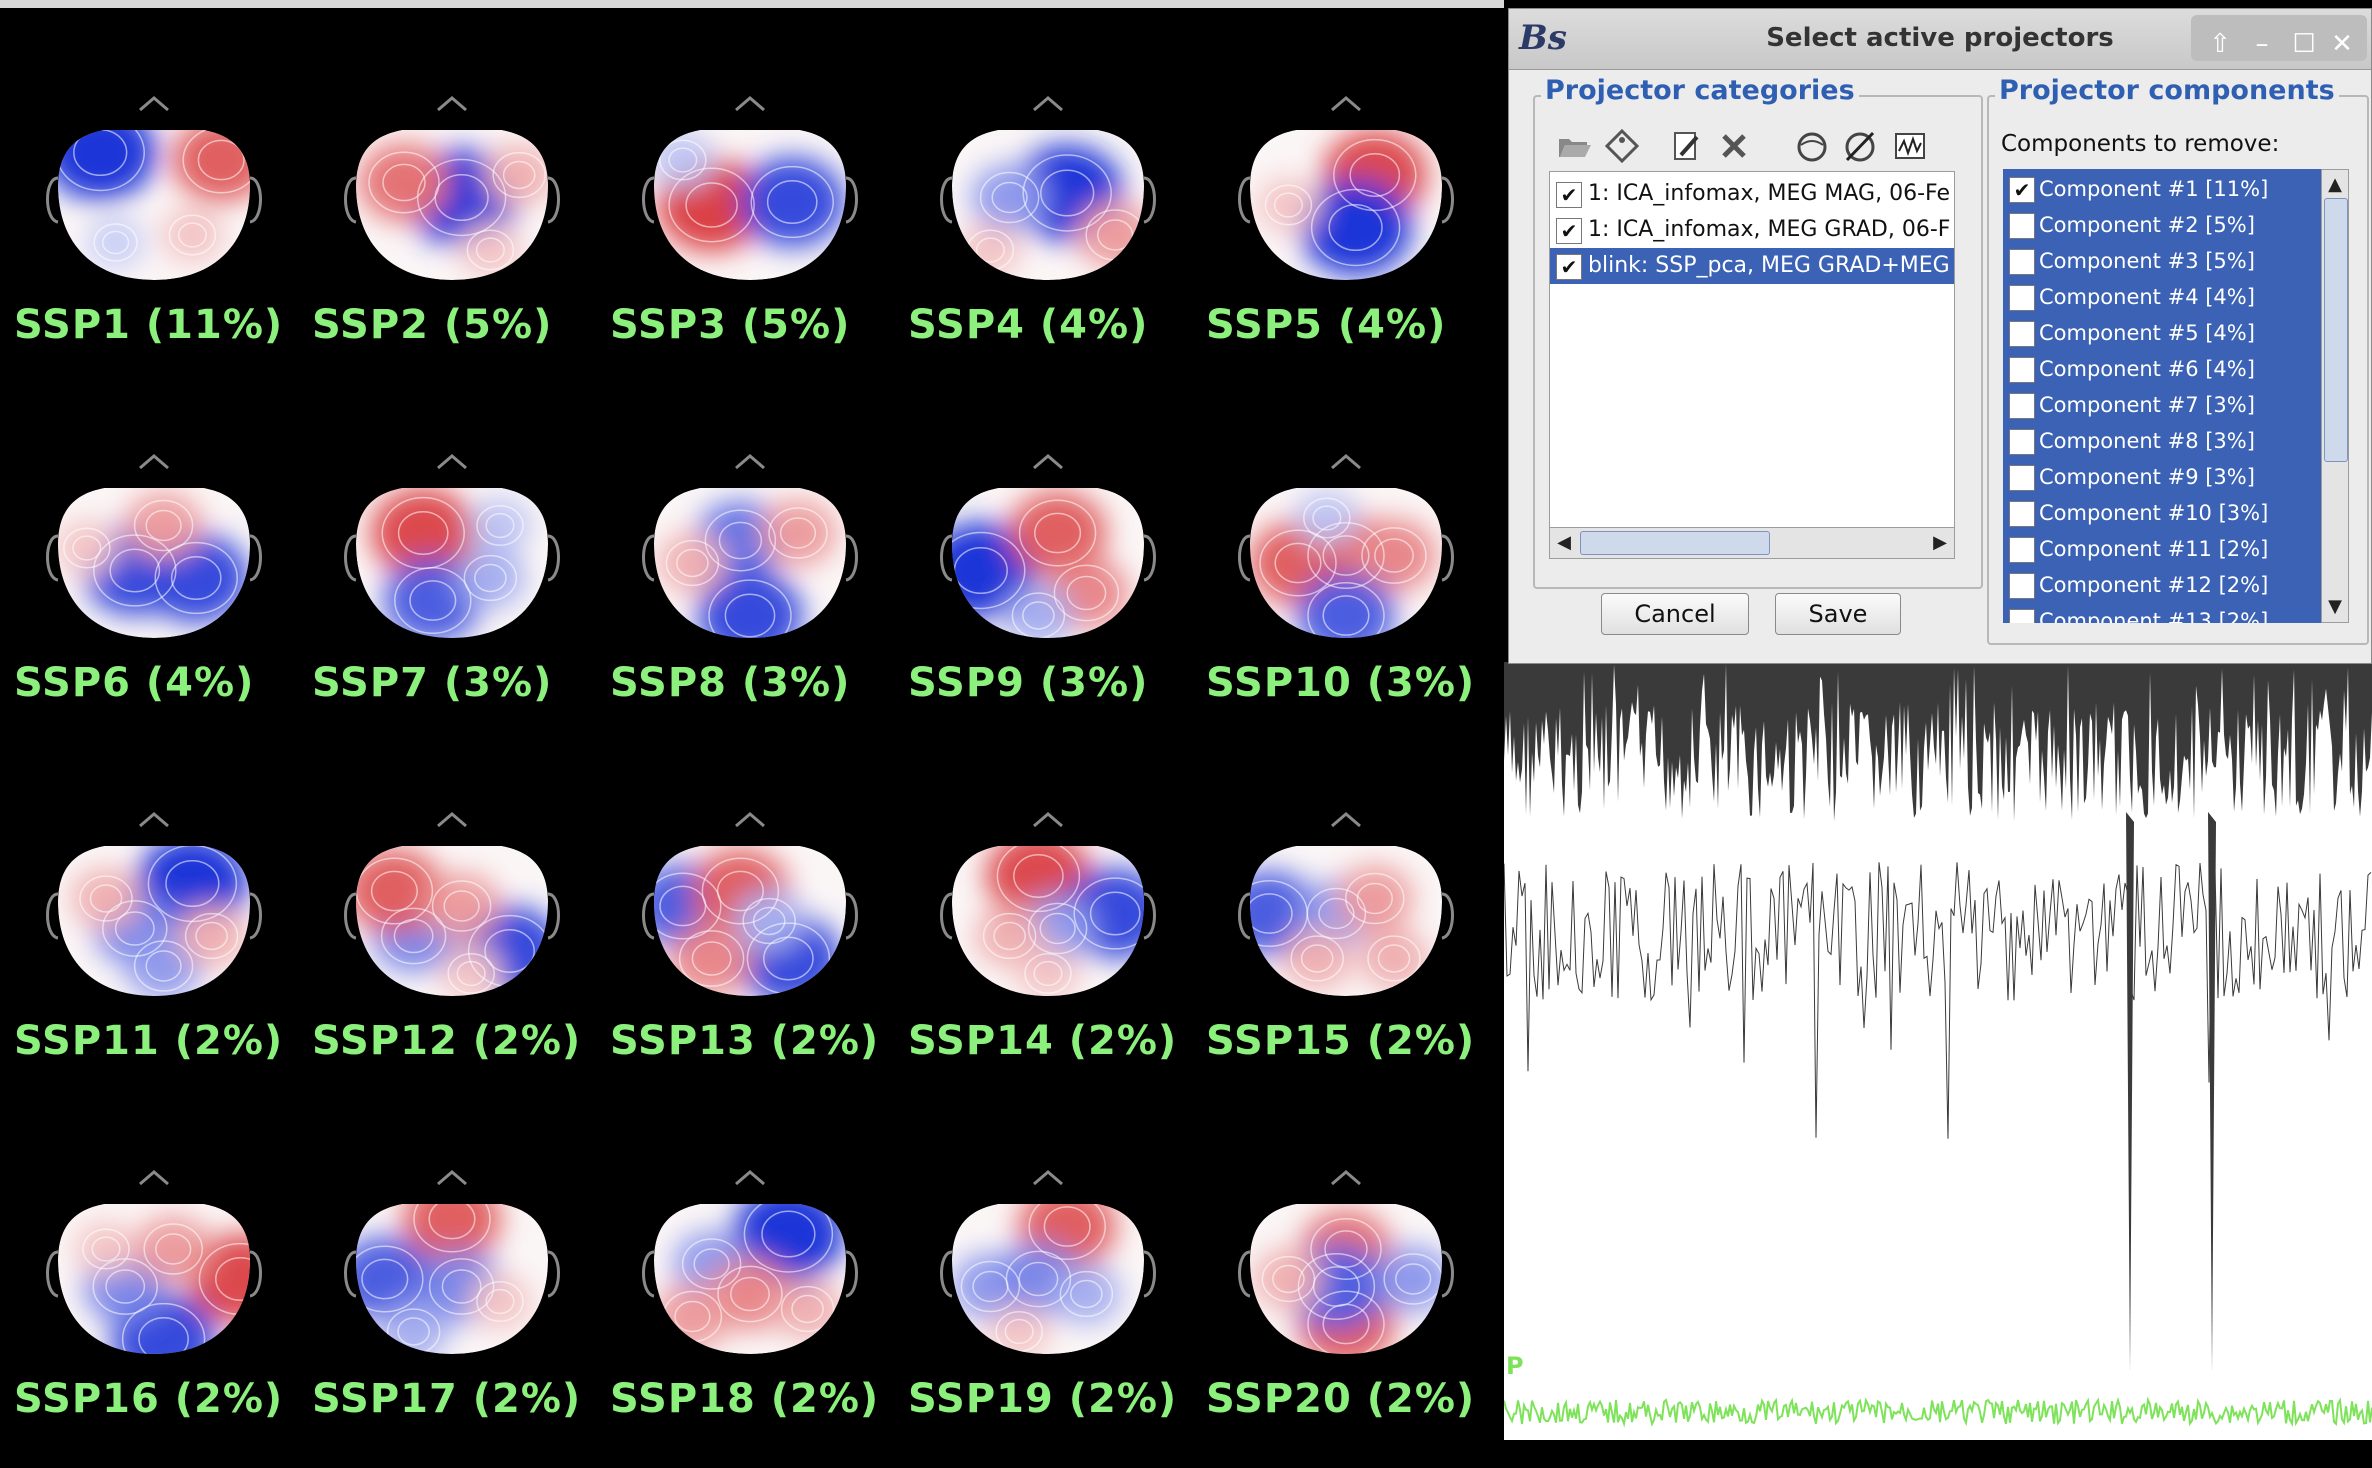 This screenshot has width=2372, height=1468. I want to click on timeseries-icon, so click(1910, 146).